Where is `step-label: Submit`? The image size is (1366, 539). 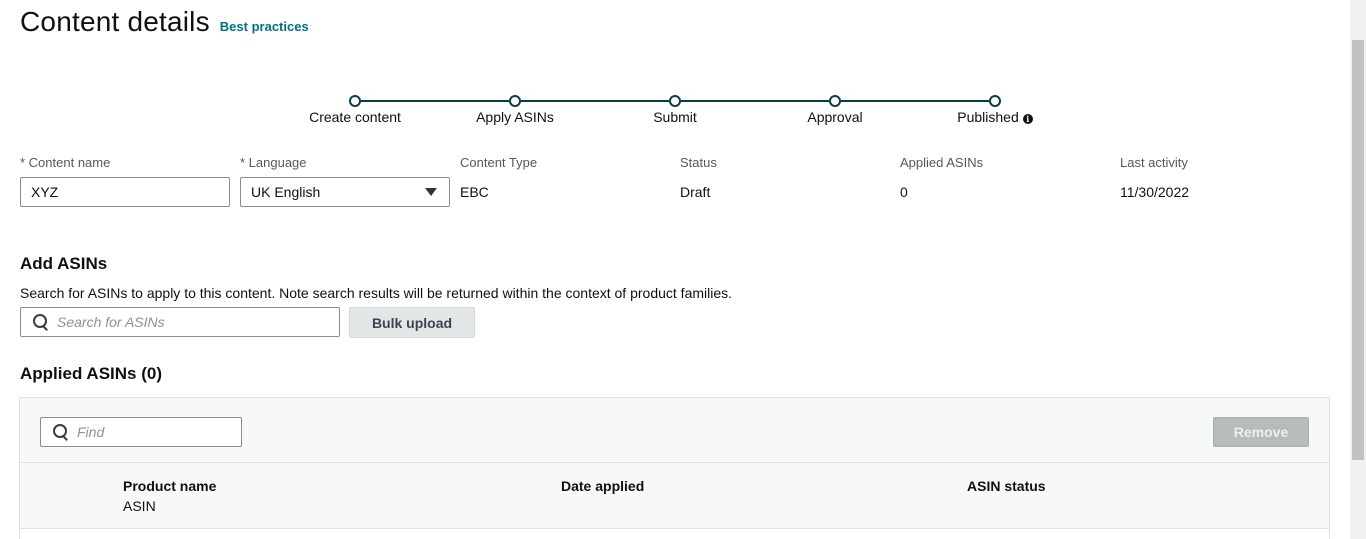 step-label: Submit is located at coordinates (675, 117).